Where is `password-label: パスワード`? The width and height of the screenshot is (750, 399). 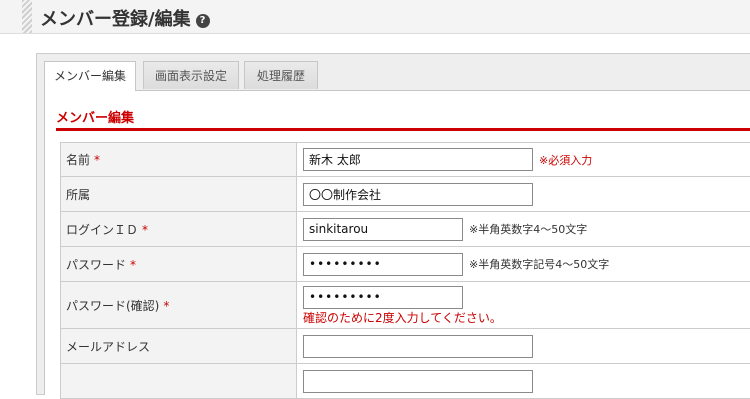
password-label: パスワード is located at coordinates (96, 265).